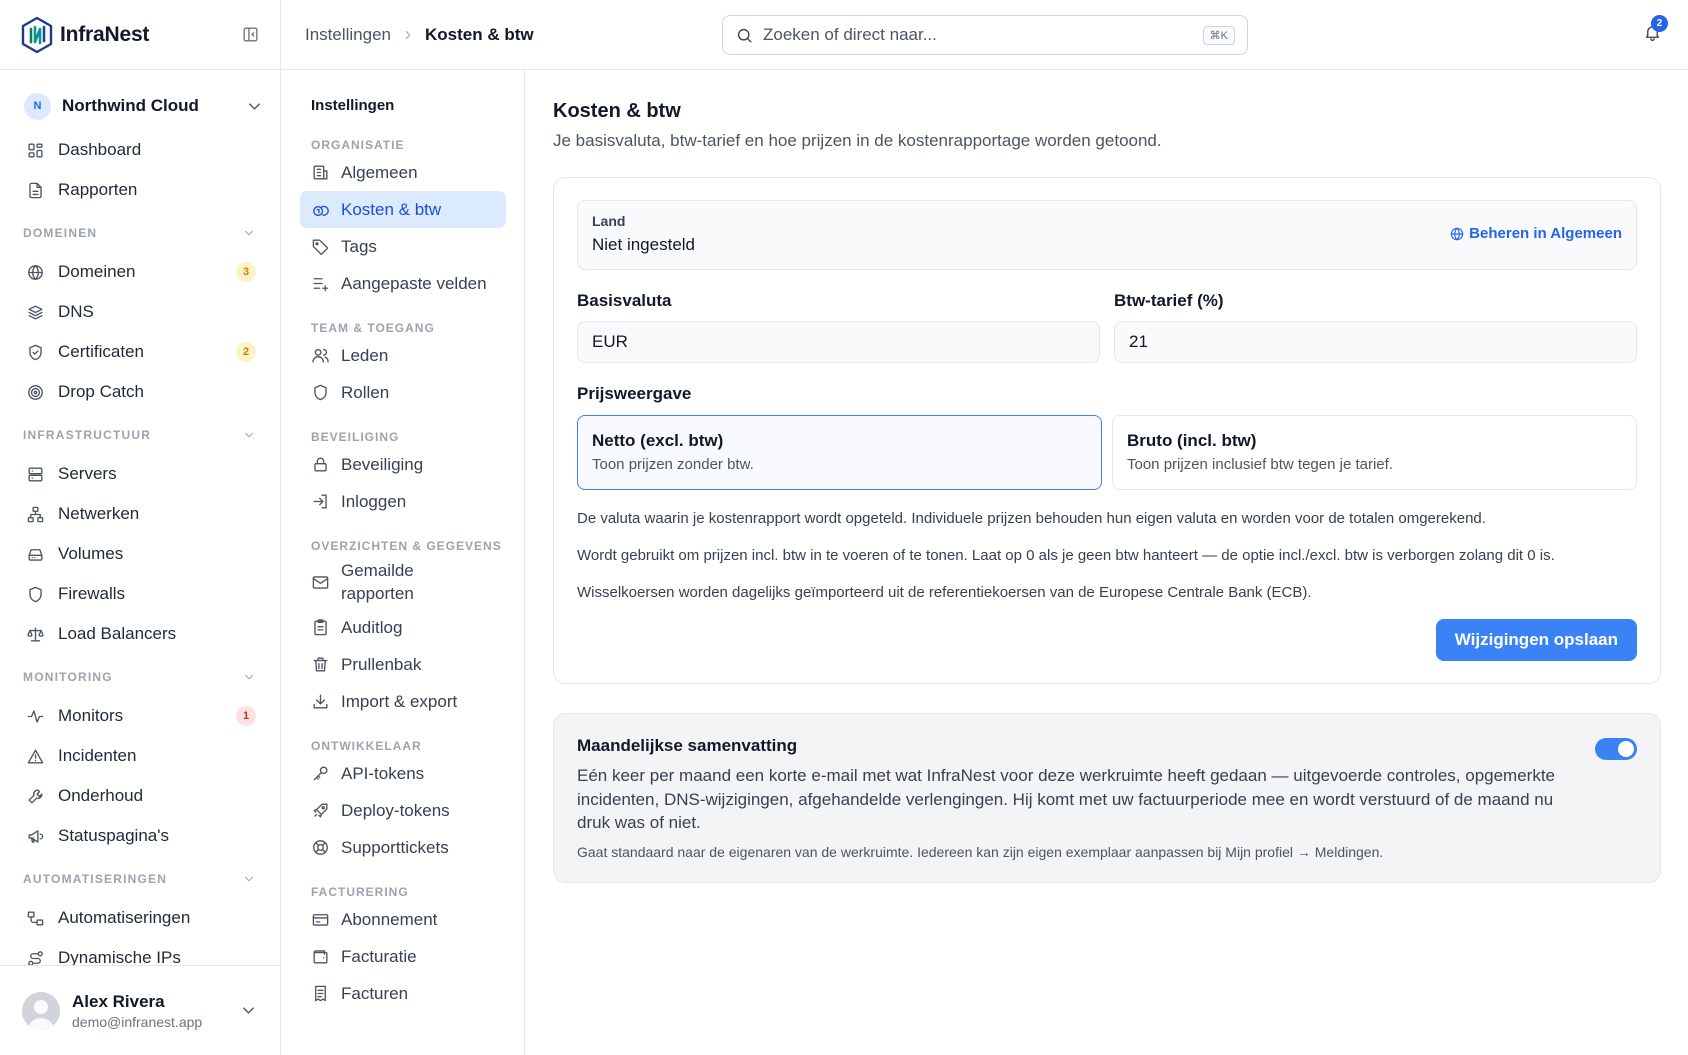  Describe the element at coordinates (140, 677) in the screenshot. I see `sidebar-group-monitoring: MONITORING` at that location.